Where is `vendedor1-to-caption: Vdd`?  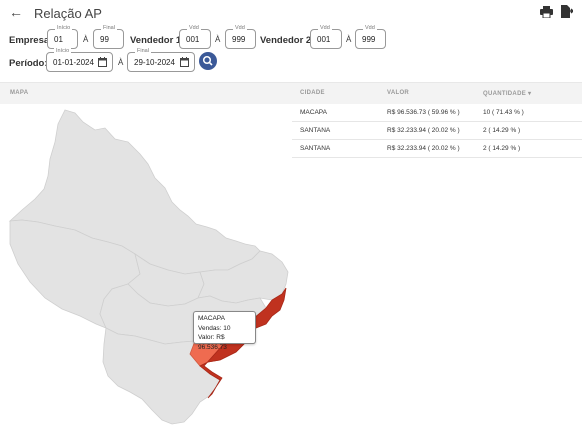
vendedor1-to-caption: Vdd is located at coordinates (240, 28).